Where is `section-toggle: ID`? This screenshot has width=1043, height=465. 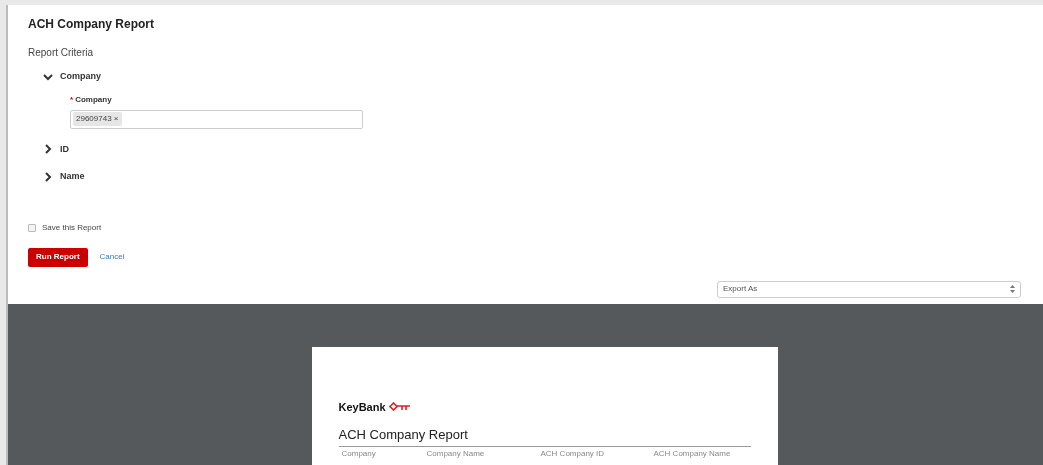 section-toggle: ID is located at coordinates (56, 149).